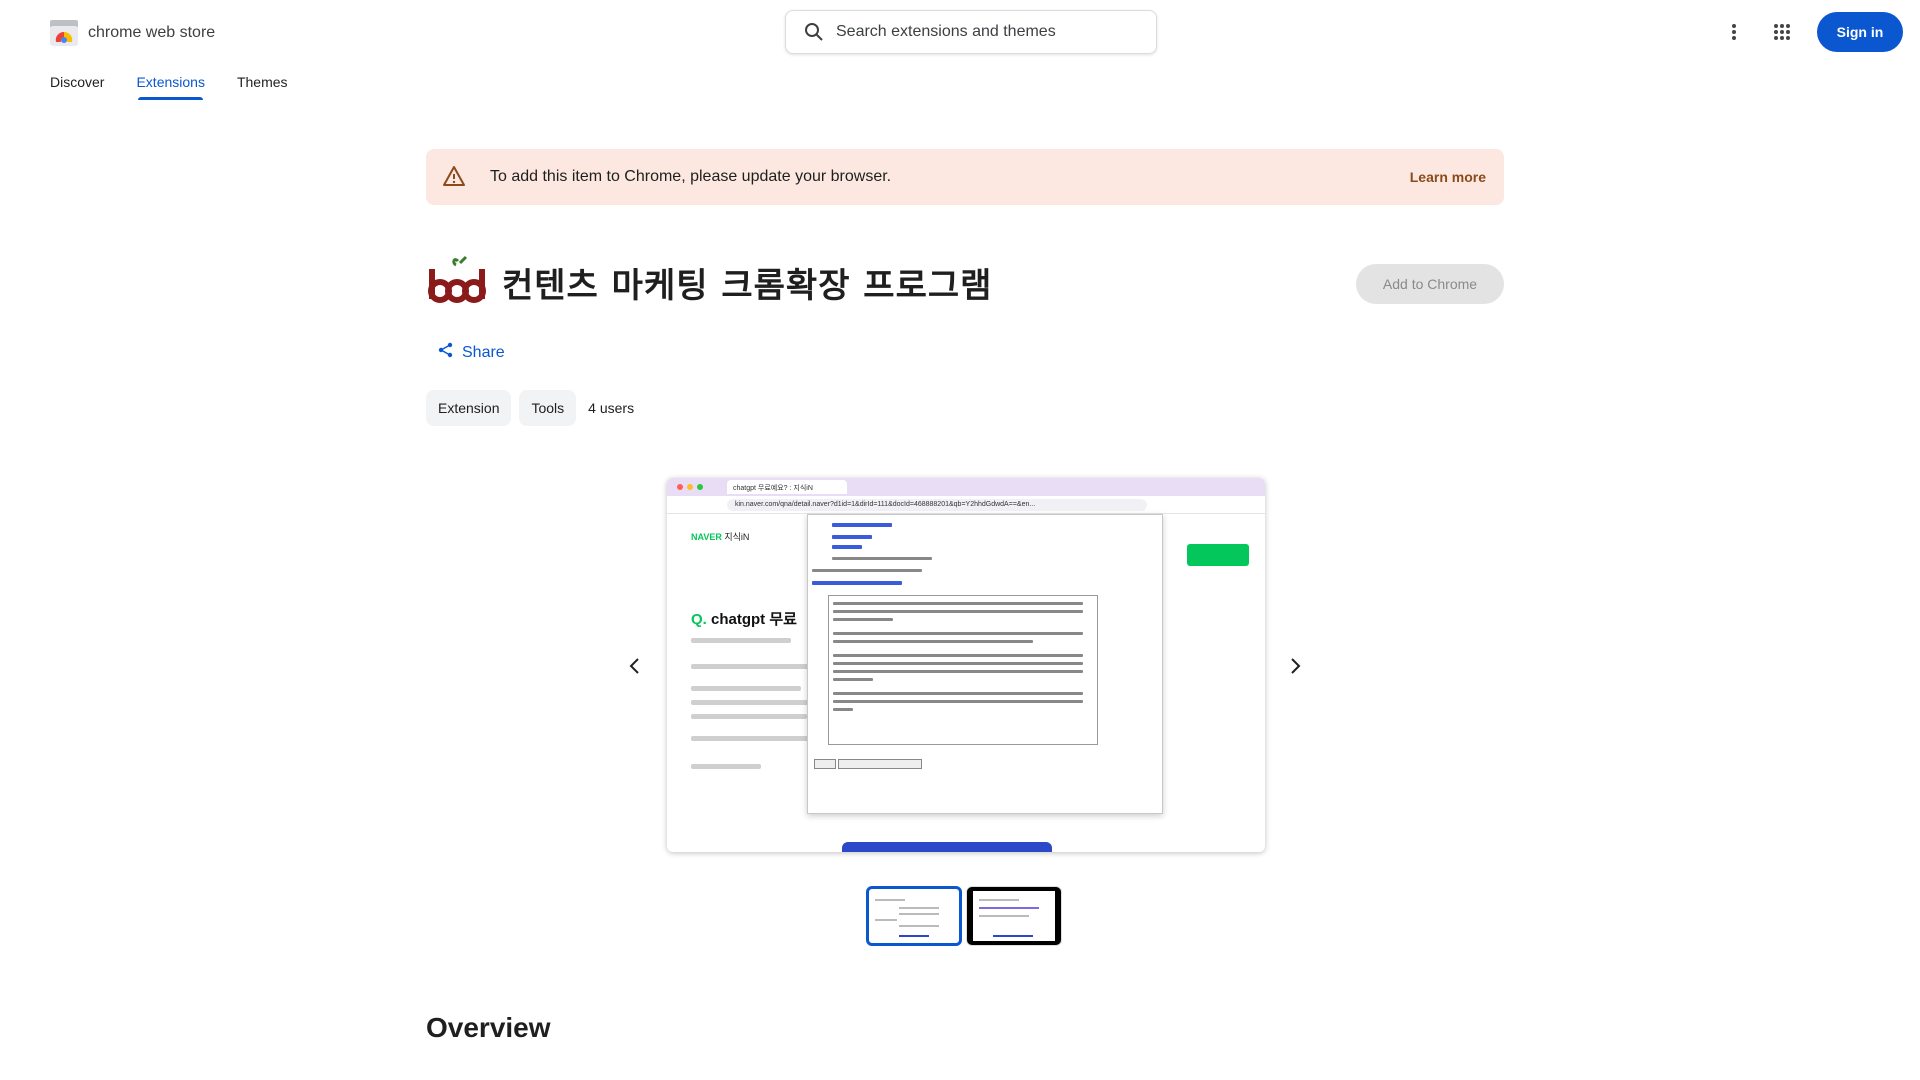 This screenshot has width=1920, height=1080. What do you see at coordinates (64, 33) in the screenshot?
I see `chrome-web-store-logo-icon` at bounding box center [64, 33].